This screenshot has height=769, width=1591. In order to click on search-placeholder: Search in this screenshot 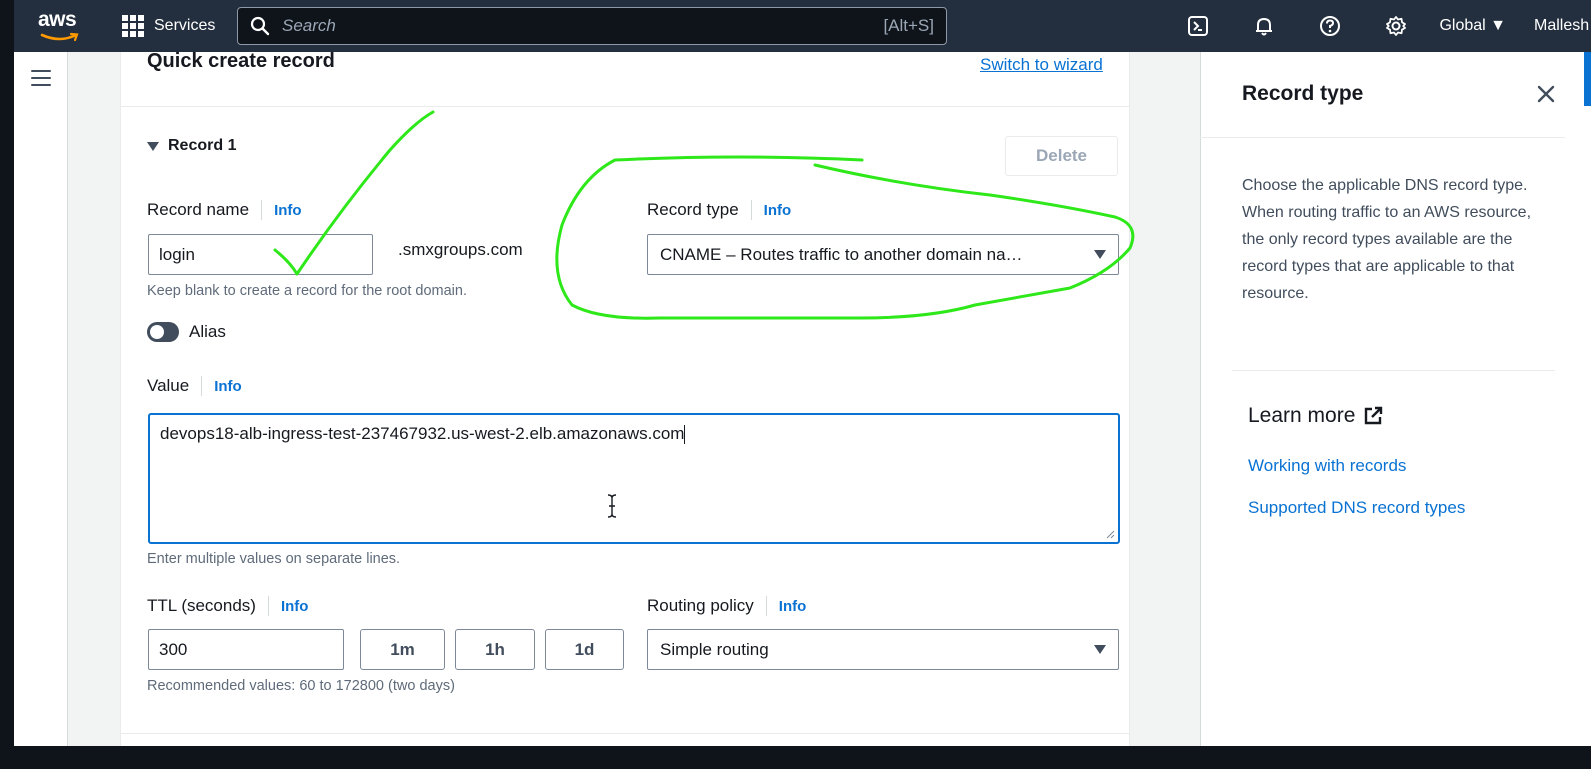, I will do `click(309, 25)`.